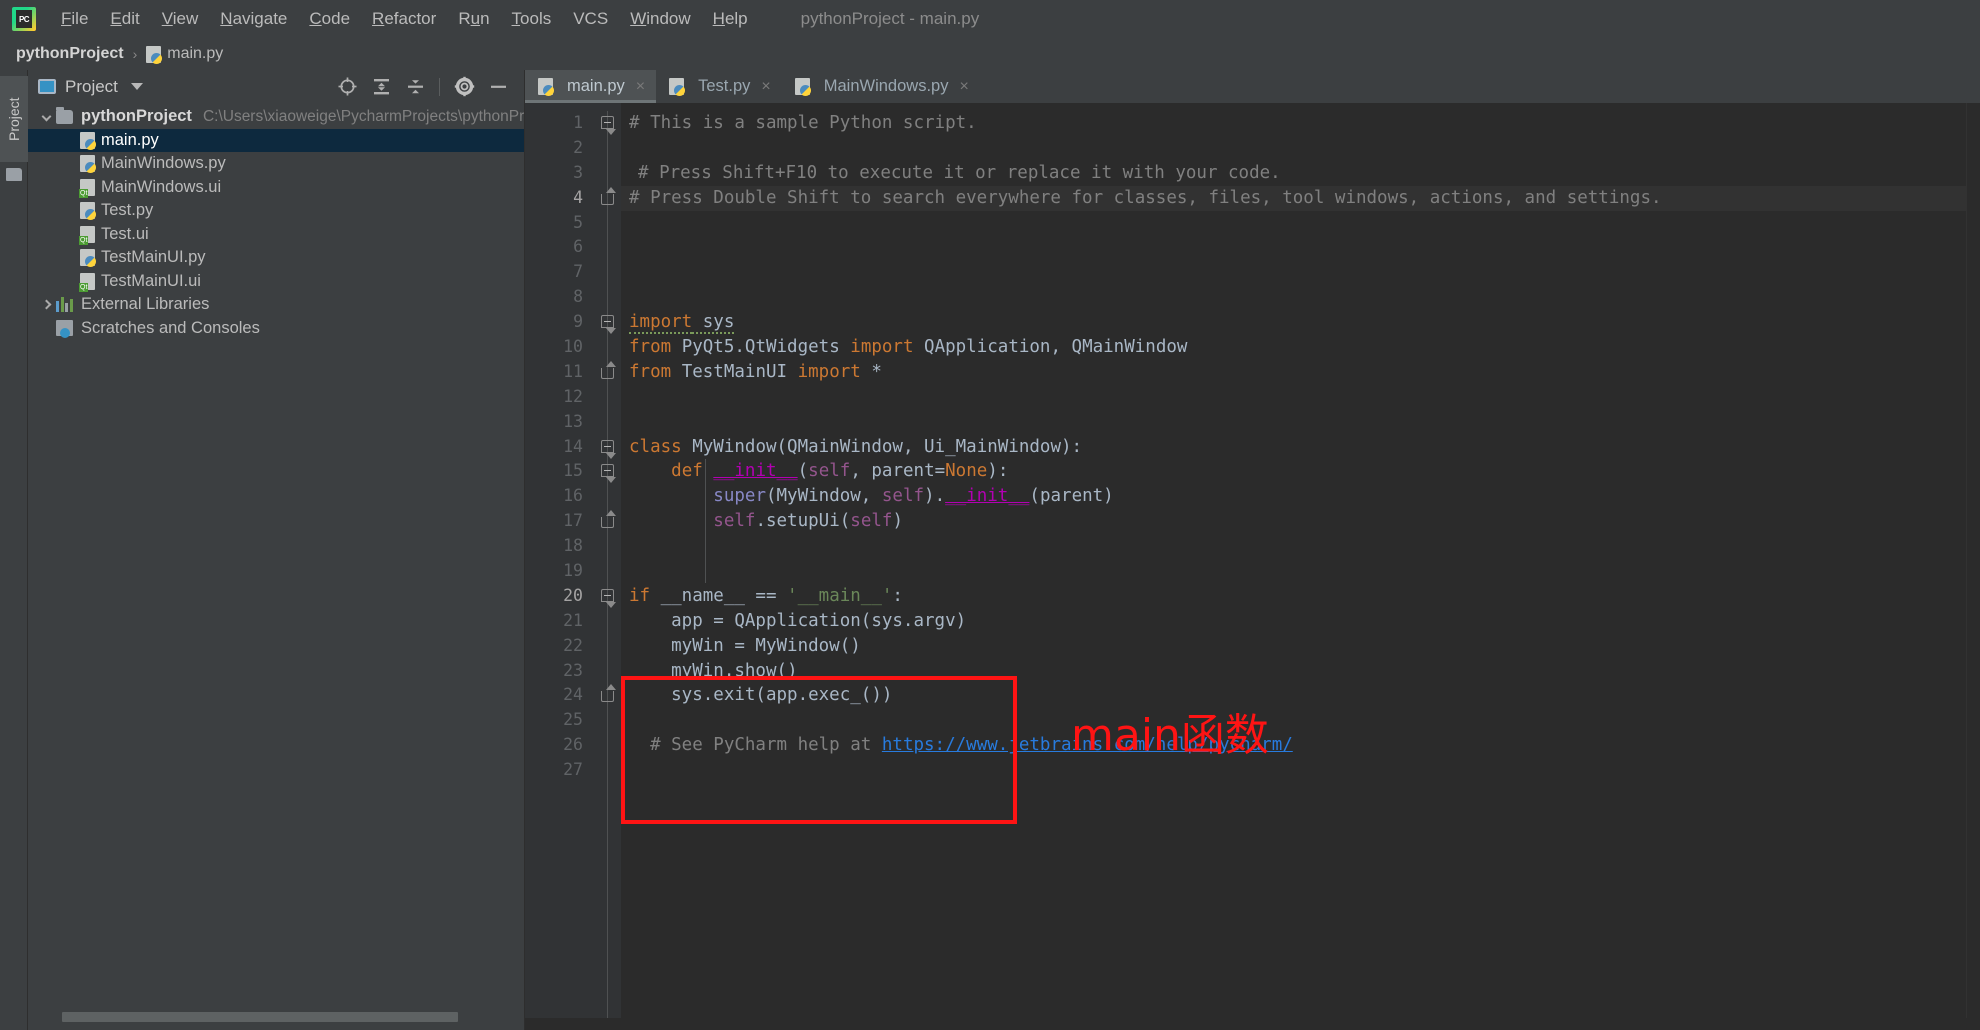  I want to click on menu-navigate: Navigate, so click(253, 19).